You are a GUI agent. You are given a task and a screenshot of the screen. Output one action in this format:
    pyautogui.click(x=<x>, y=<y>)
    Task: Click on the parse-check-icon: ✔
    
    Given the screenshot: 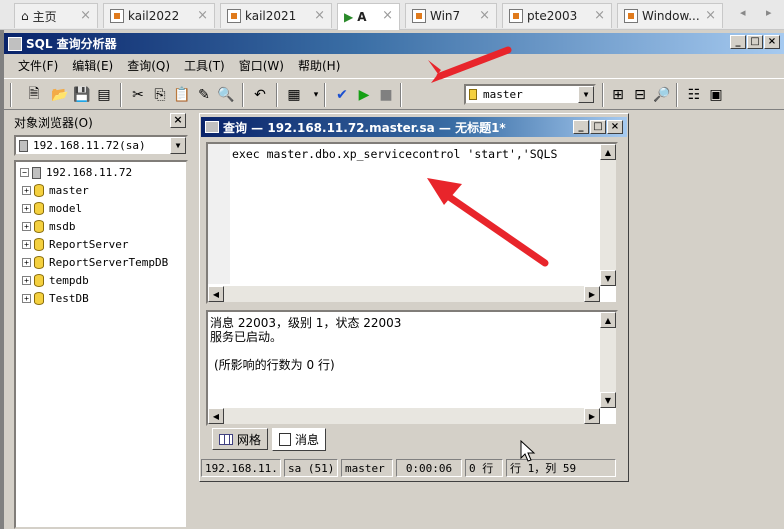 What is the action you would take?
    pyautogui.click(x=342, y=95)
    